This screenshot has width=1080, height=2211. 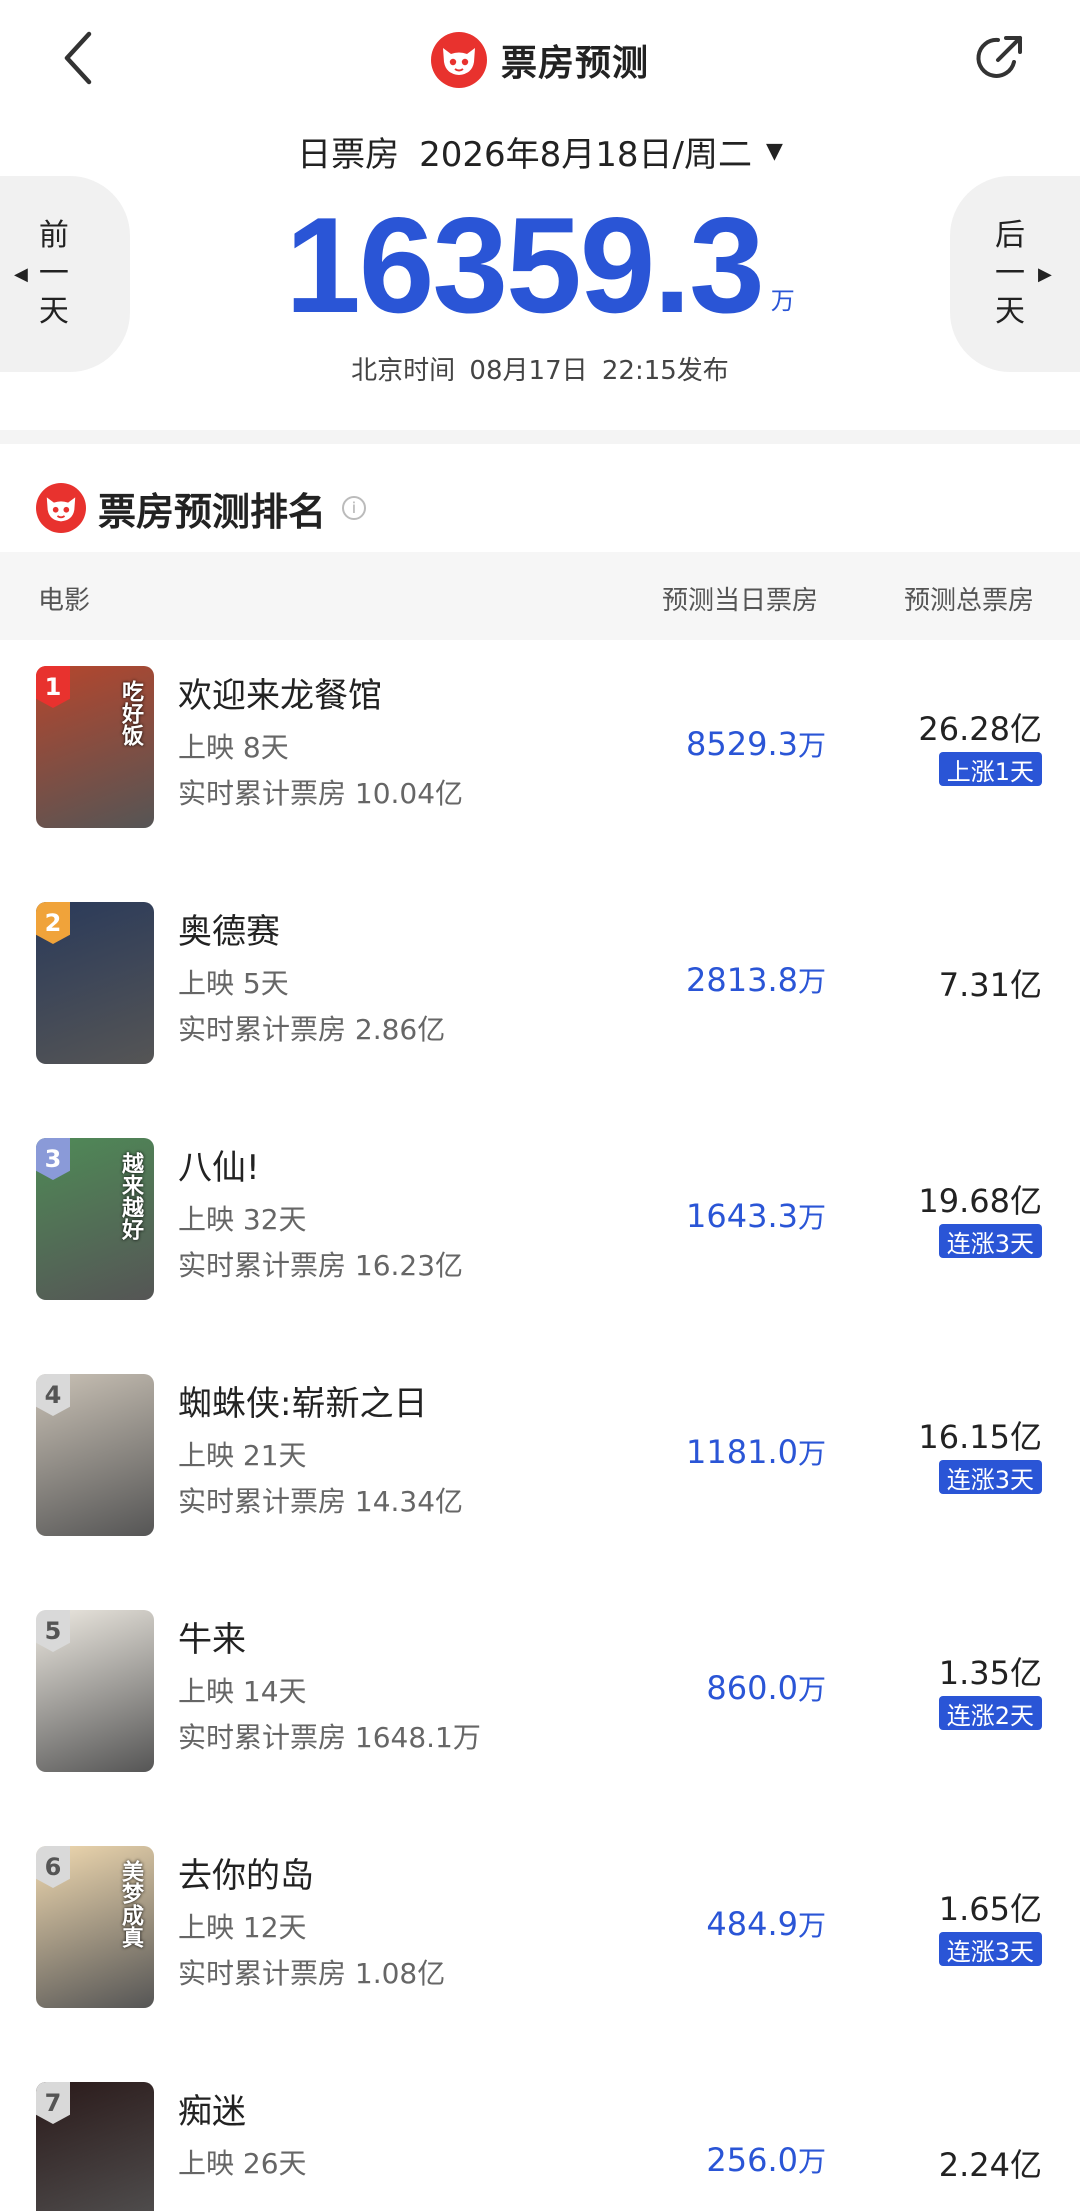 I want to click on trend-tag: 上涨1天, so click(x=990, y=769).